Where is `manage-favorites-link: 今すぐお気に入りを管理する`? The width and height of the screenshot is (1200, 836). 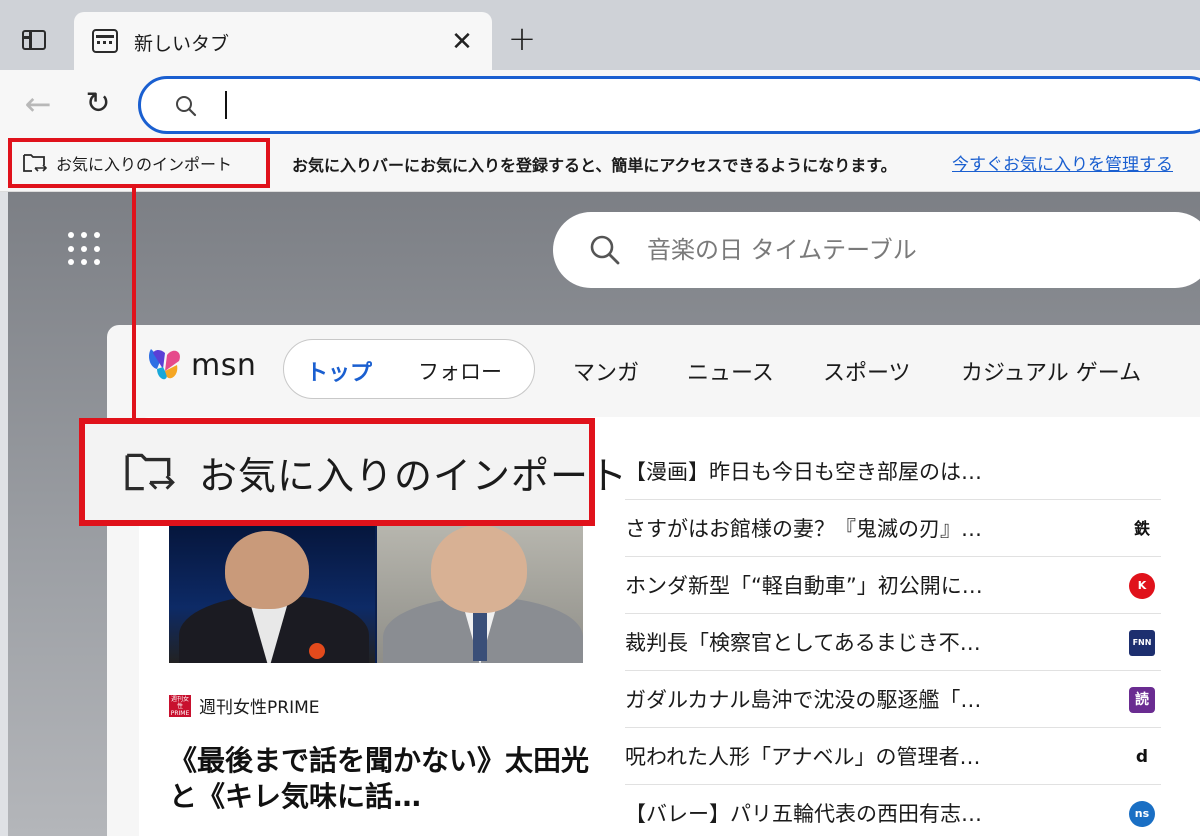
manage-favorites-link: 今すぐお気に入りを管理する is located at coordinates (1062, 162).